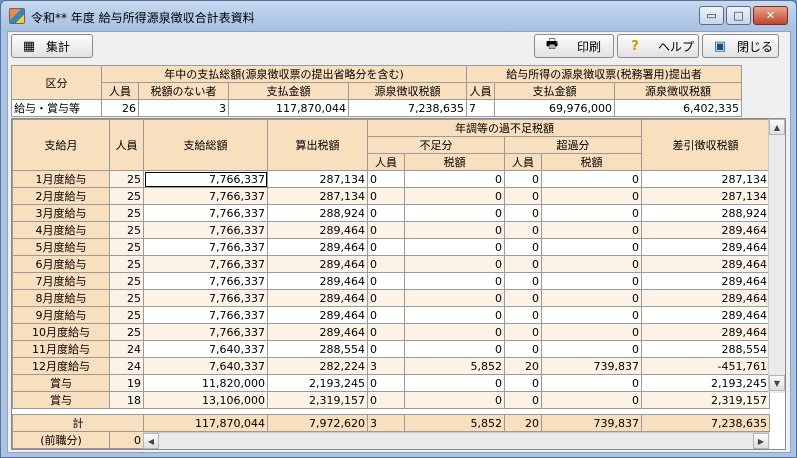 This screenshot has width=797, height=458. Describe the element at coordinates (738, 15) in the screenshot. I see `maximize-button: □` at that location.